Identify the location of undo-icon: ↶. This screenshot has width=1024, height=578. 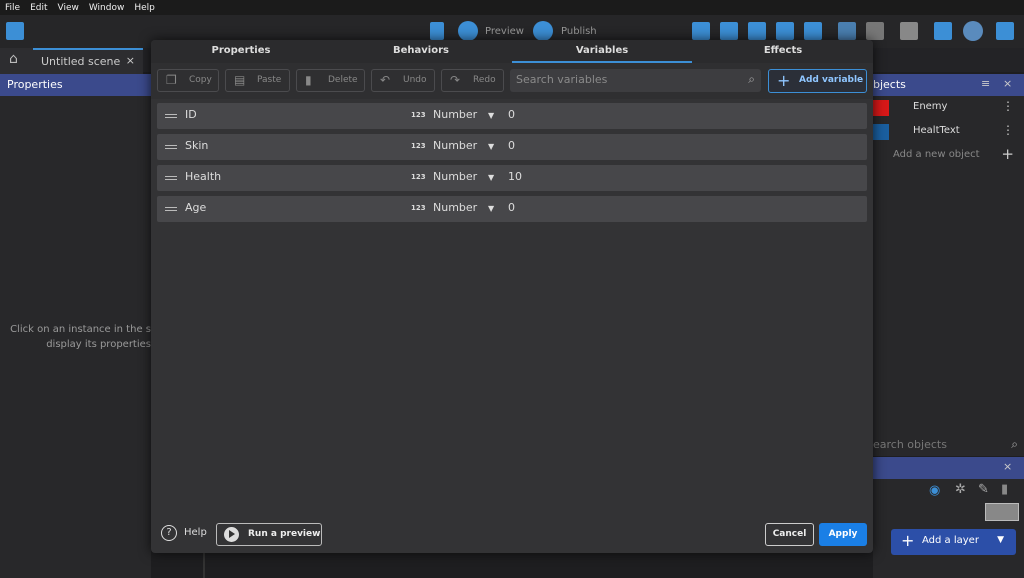
(385, 80).